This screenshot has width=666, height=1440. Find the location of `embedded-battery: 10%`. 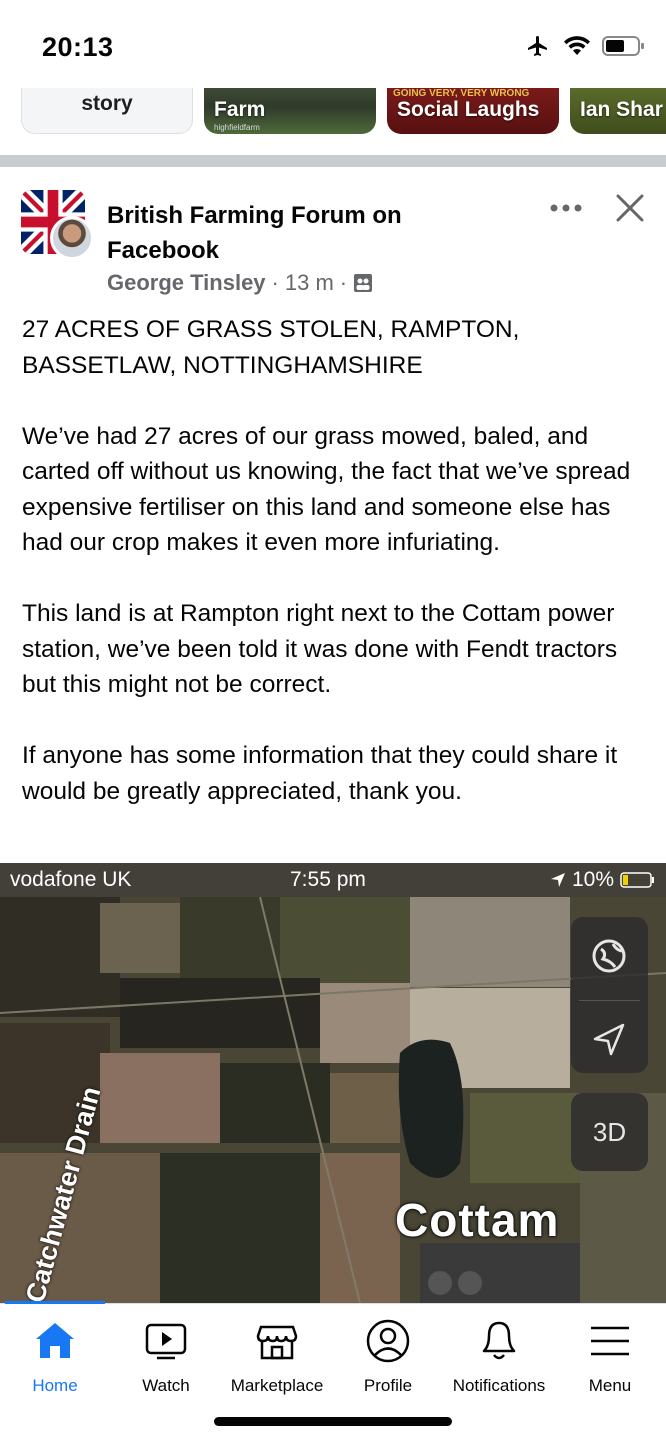

embedded-battery: 10% is located at coordinates (603, 880).